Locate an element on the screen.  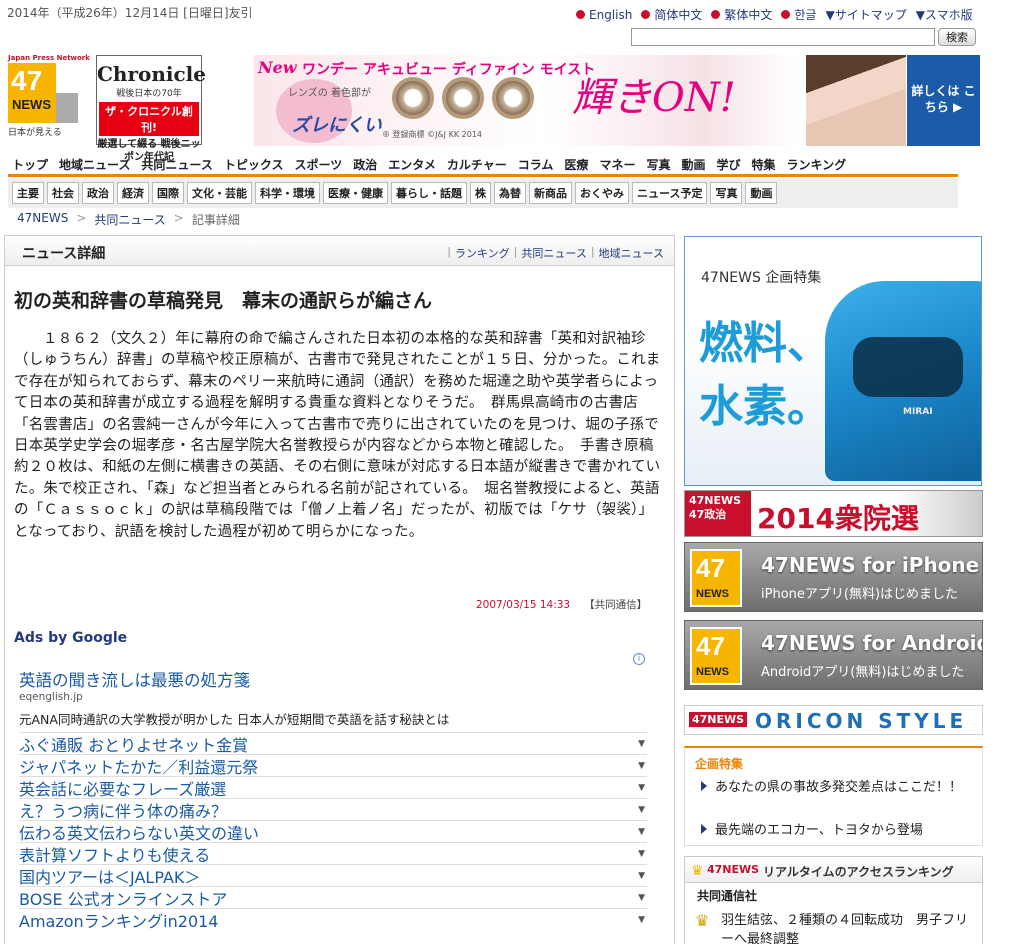
section-link-local: 地域ニュース is located at coordinates (631, 253).